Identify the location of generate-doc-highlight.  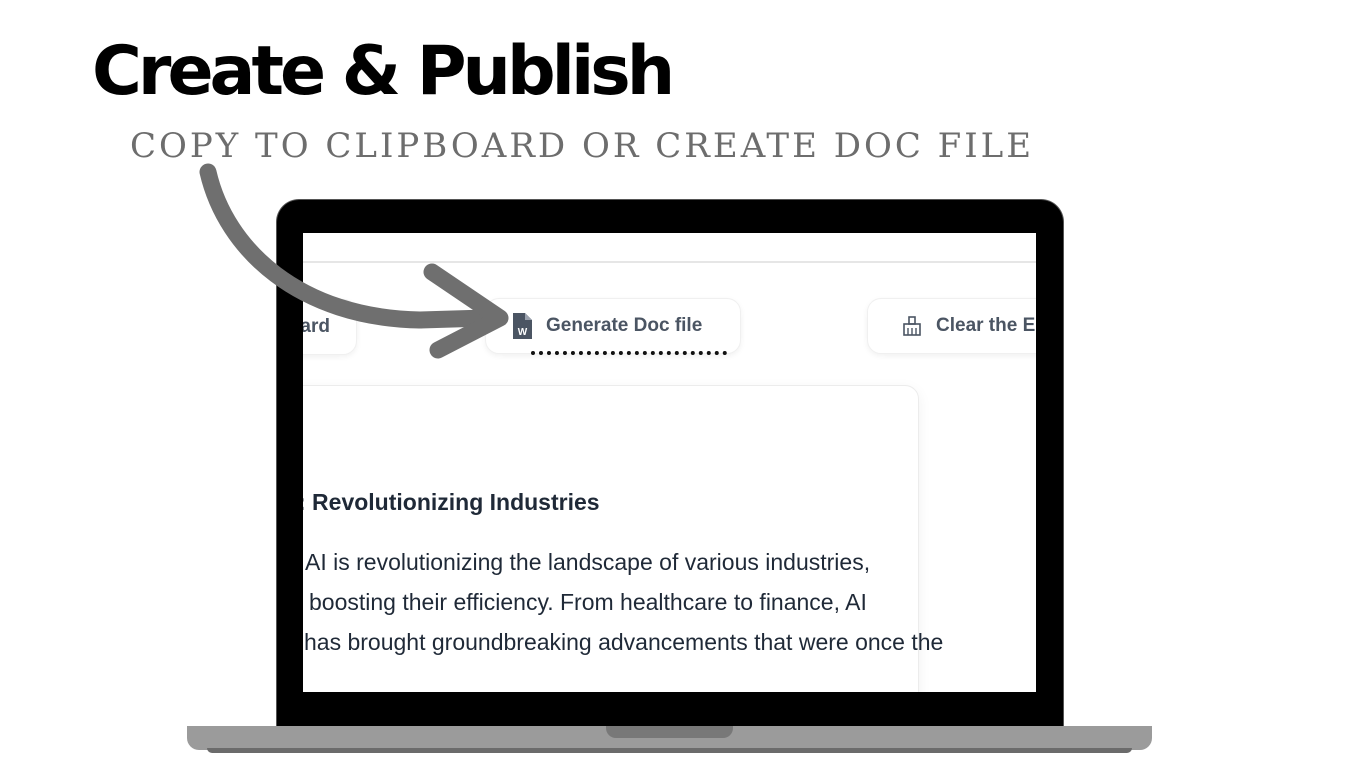
(629, 353).